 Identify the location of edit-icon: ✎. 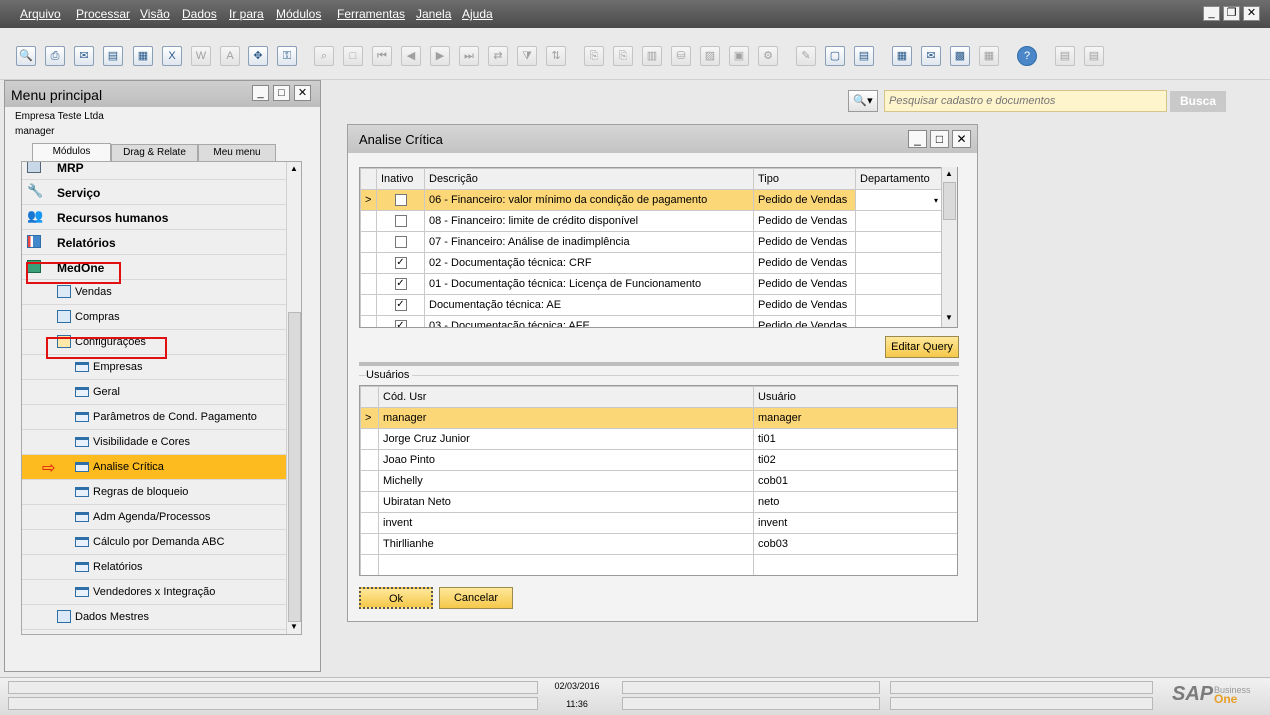
(806, 56).